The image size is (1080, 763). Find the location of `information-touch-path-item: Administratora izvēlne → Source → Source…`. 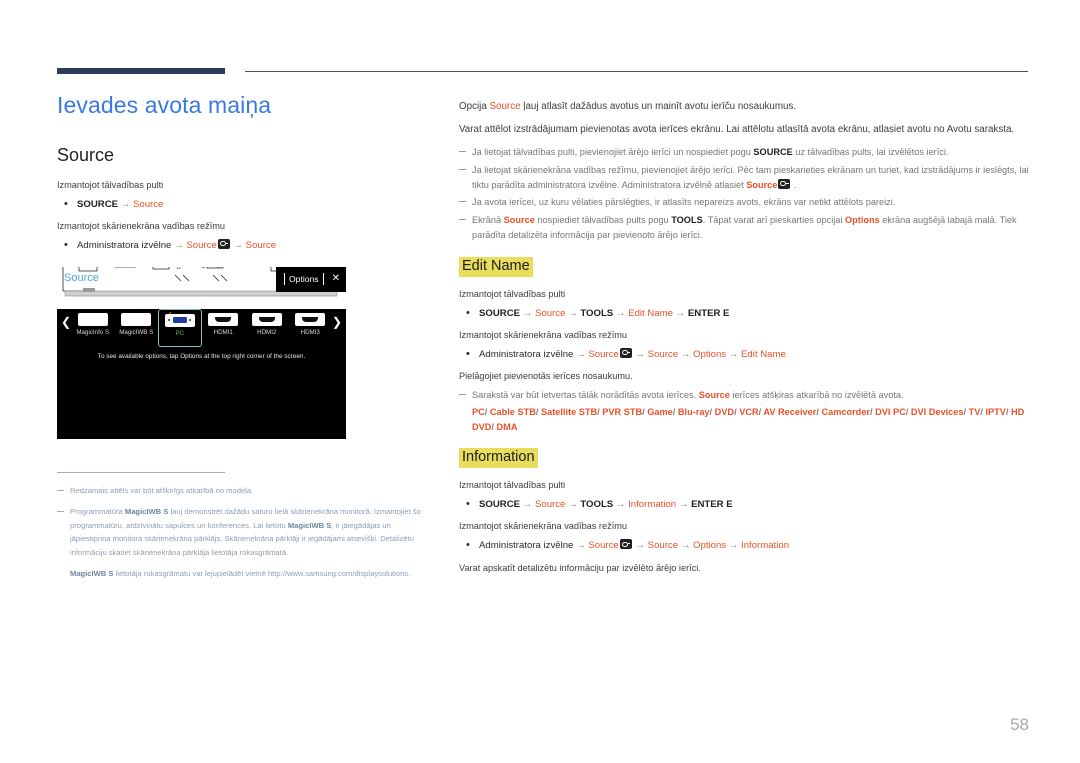

information-touch-path-item: Administratora izvēlne → Source → Source… is located at coordinates (744, 545).